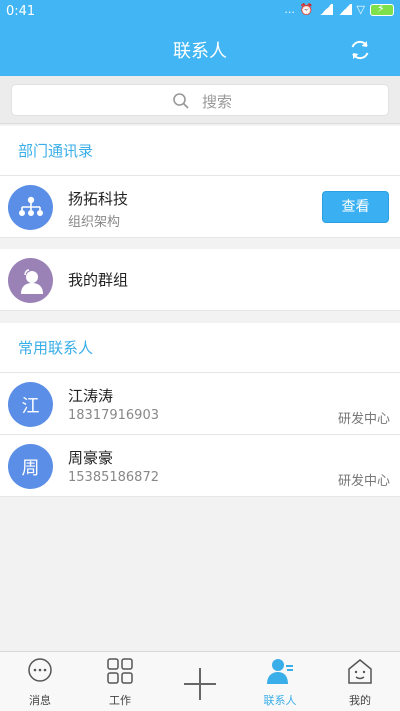  I want to click on search-bar: 搜索, so click(200, 100).